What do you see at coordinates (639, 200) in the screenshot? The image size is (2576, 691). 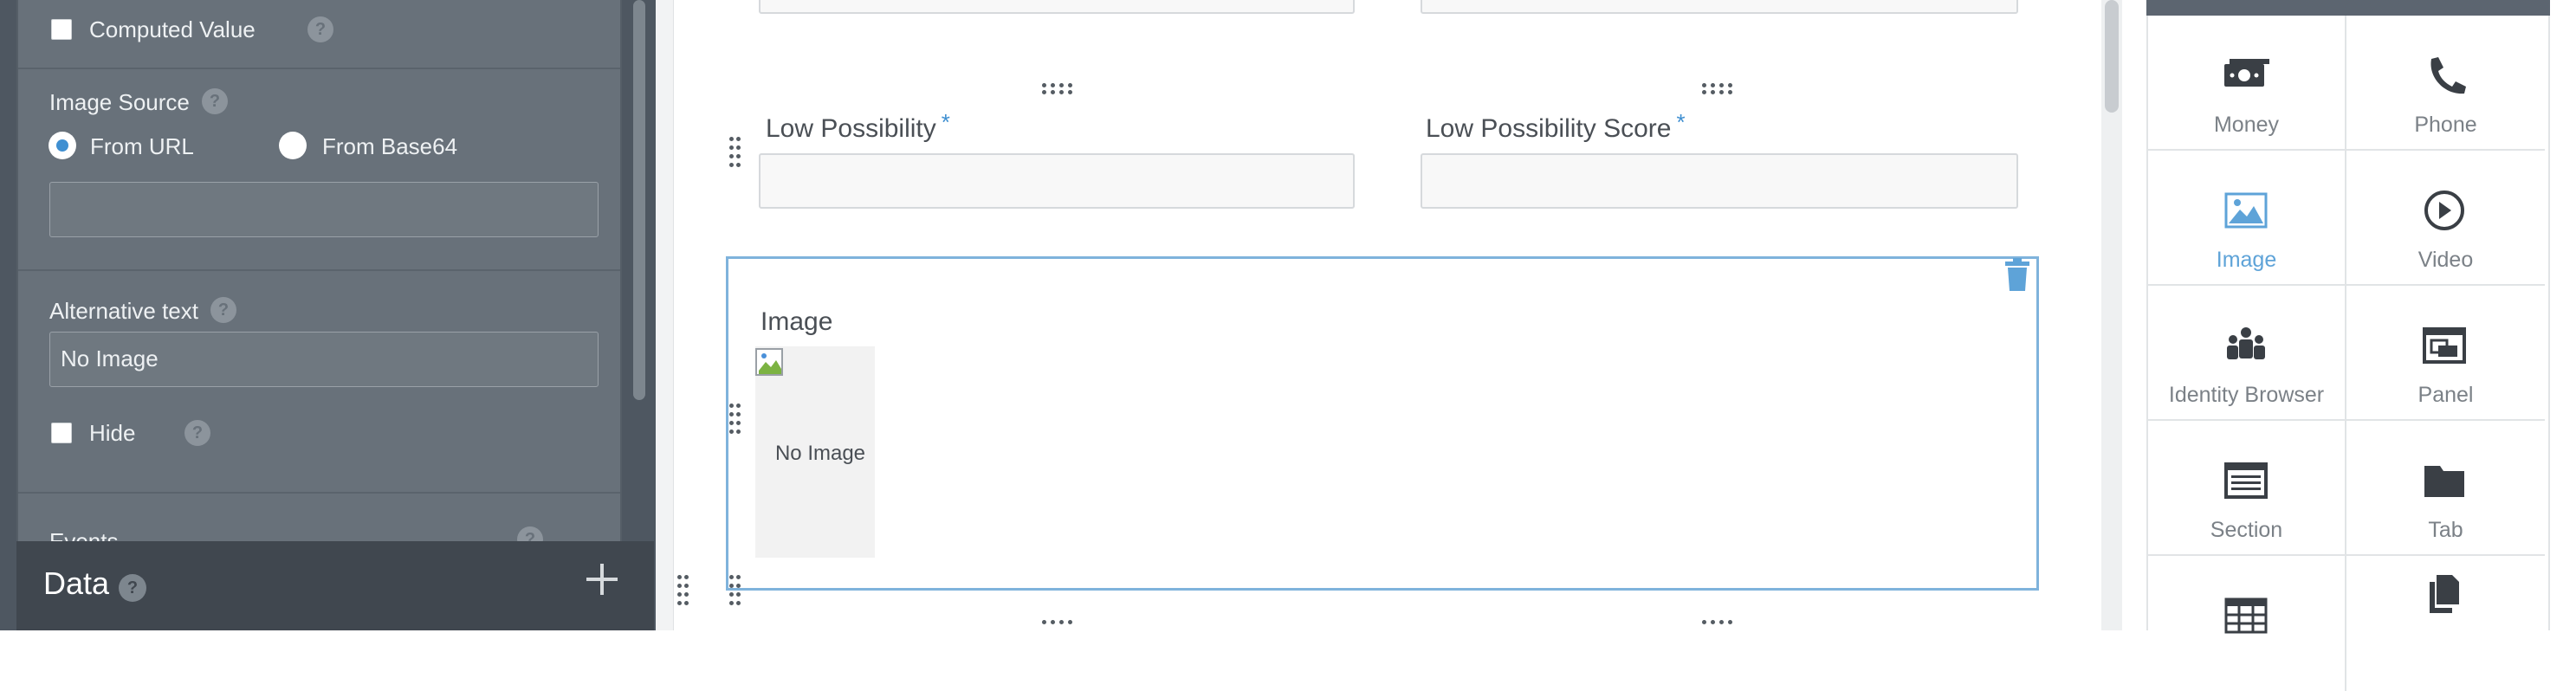 I see `properties-scrollbar-thumb` at bounding box center [639, 200].